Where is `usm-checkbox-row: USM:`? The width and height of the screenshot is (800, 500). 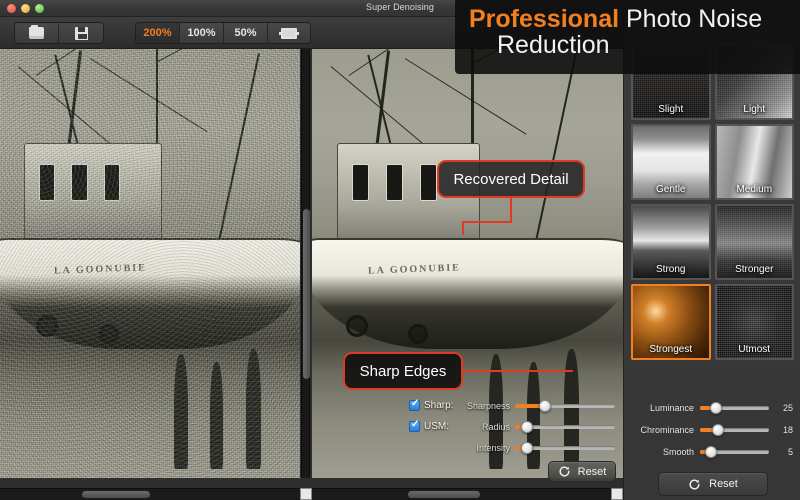 usm-checkbox-row: USM: is located at coordinates (429, 425).